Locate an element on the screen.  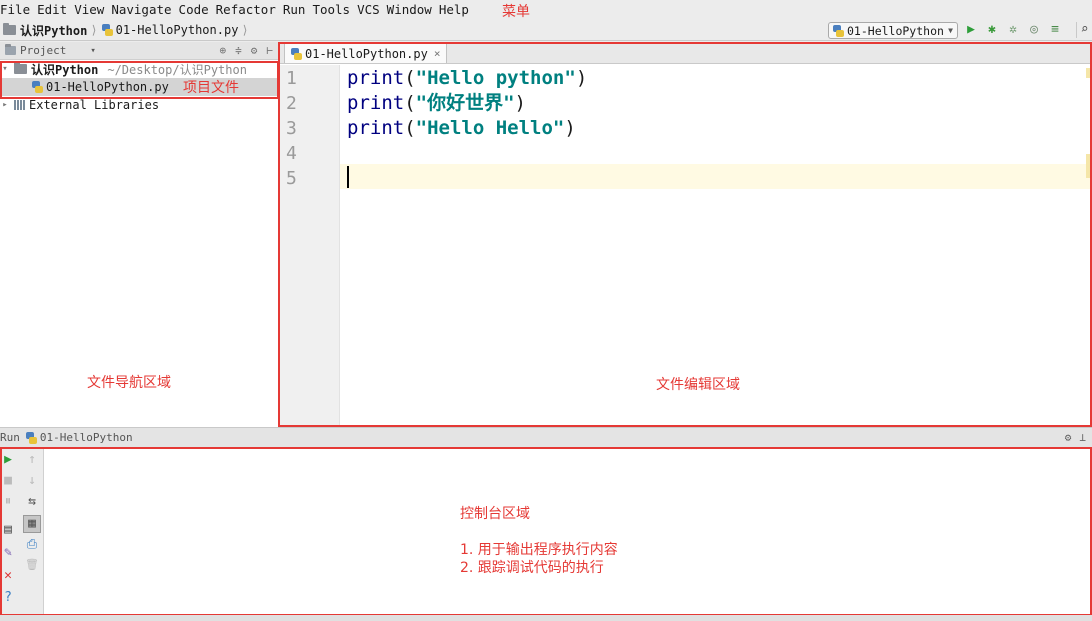
line-number: 5 is located at coordinates (291, 178).